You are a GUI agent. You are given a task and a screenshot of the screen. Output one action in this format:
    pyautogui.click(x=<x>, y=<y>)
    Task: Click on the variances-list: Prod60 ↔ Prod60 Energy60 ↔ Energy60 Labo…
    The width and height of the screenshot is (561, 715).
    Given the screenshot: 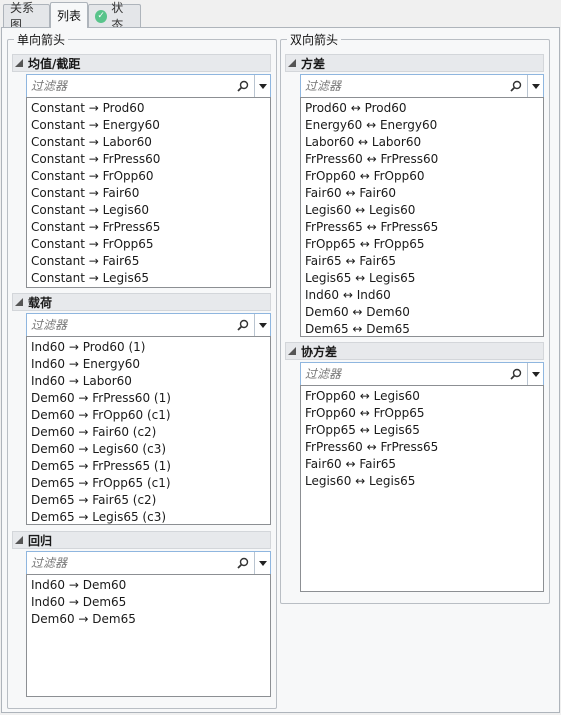 What is the action you would take?
    pyautogui.click(x=422, y=217)
    